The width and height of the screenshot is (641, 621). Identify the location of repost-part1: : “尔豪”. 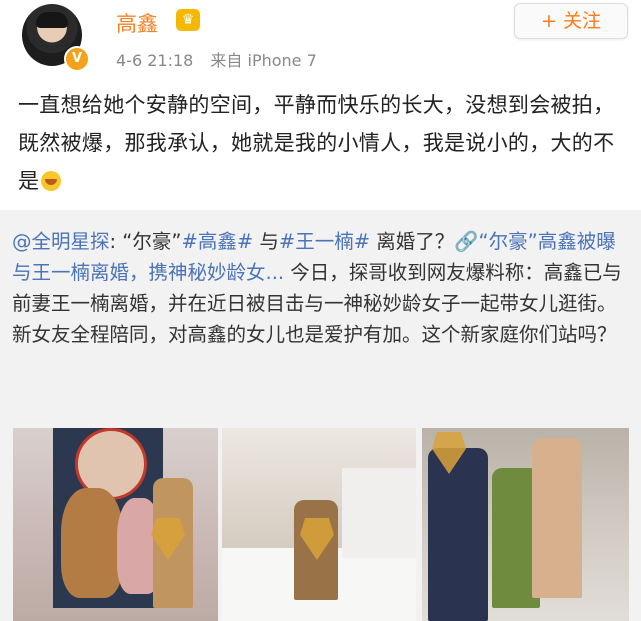
(145, 241).